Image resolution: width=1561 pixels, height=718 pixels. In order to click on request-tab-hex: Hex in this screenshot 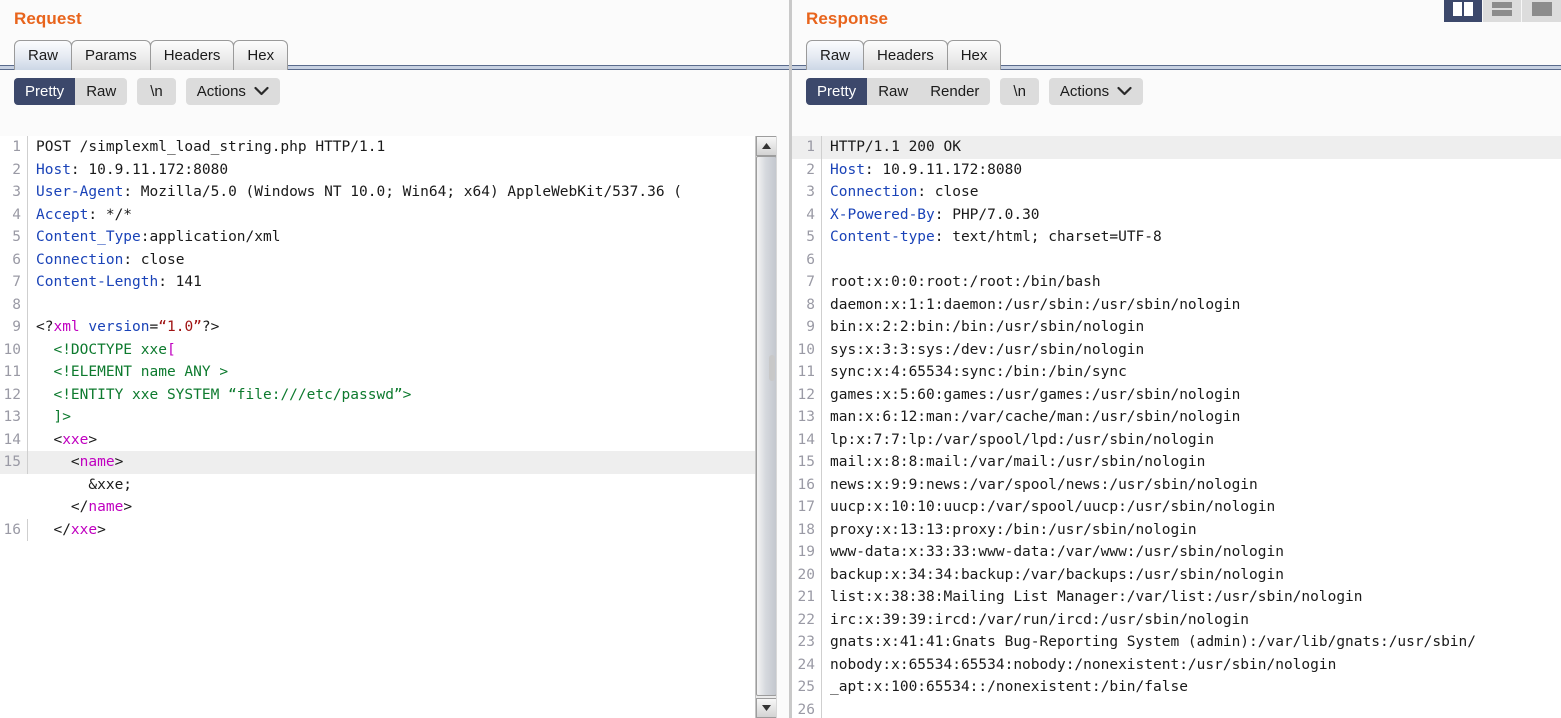, I will do `click(261, 55)`.